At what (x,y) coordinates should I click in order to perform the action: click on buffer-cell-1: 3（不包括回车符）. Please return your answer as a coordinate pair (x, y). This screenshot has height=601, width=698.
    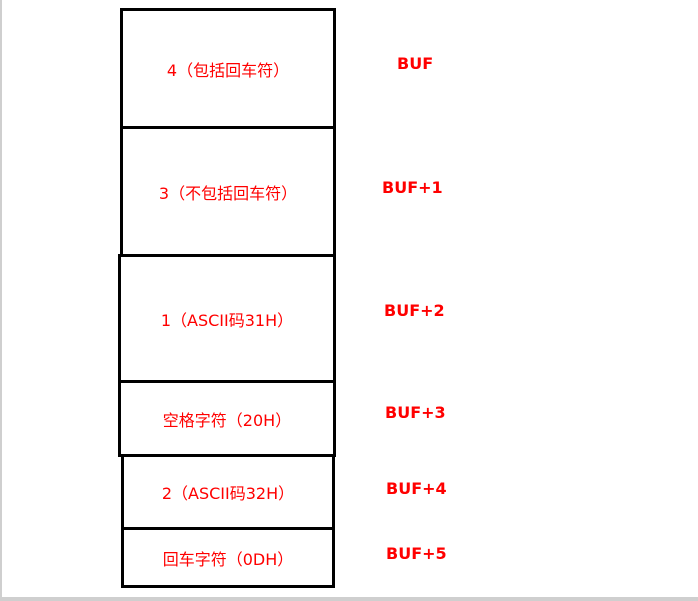
    Looking at the image, I should click on (228, 191).